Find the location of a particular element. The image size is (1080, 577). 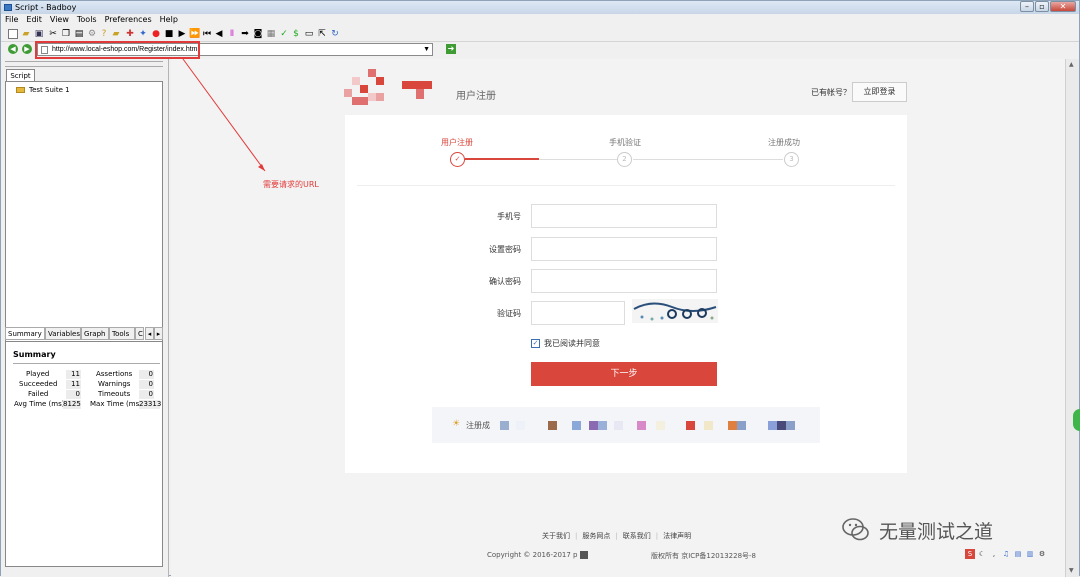

save-icon: ▣ is located at coordinates (39, 34).